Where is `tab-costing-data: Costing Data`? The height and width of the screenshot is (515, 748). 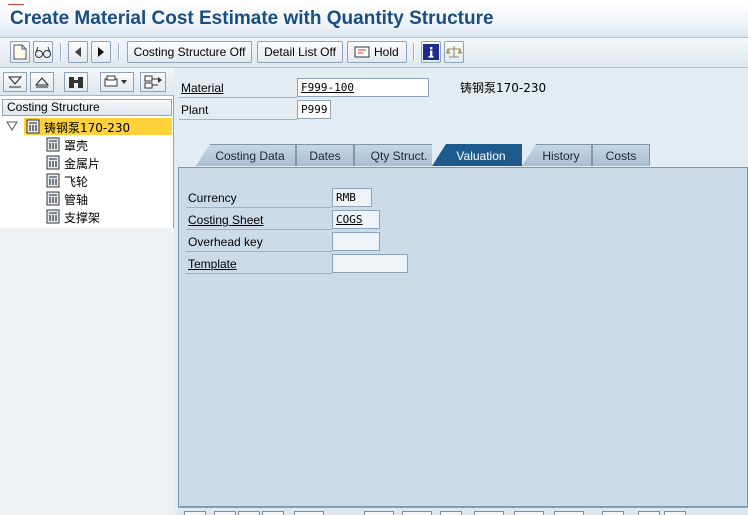 tab-costing-data: Costing Data is located at coordinates (246, 155).